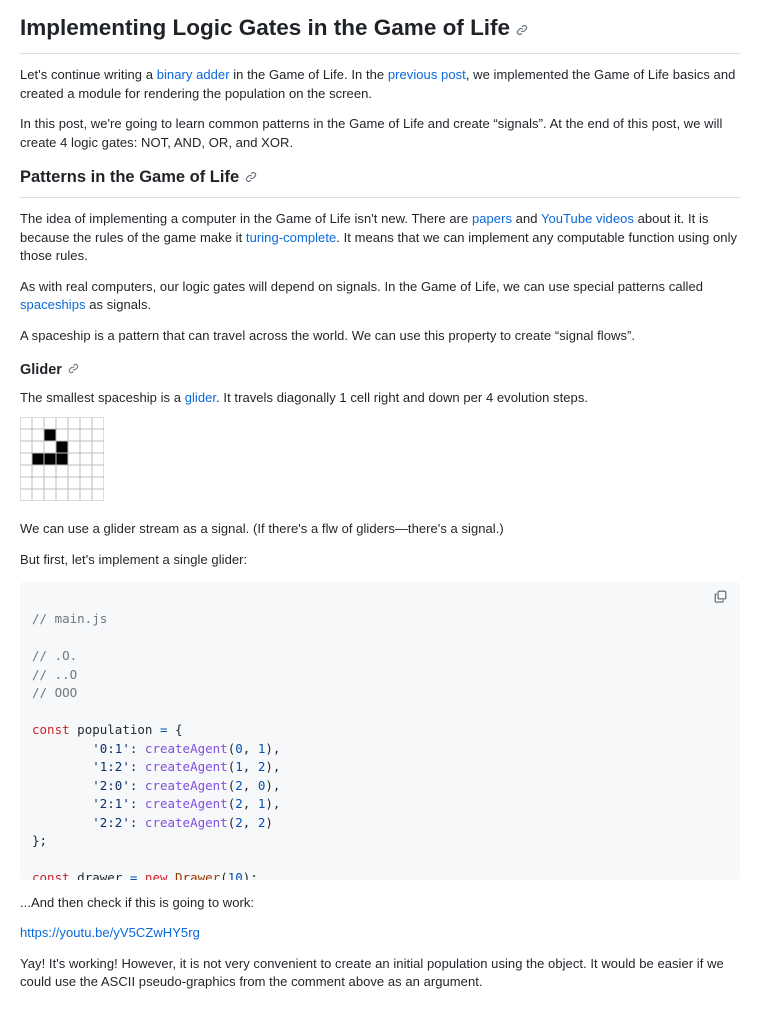  What do you see at coordinates (110, 932) in the screenshot?
I see `youtube-video-link: https://youtu.be/yV5CZwHY5rg` at bounding box center [110, 932].